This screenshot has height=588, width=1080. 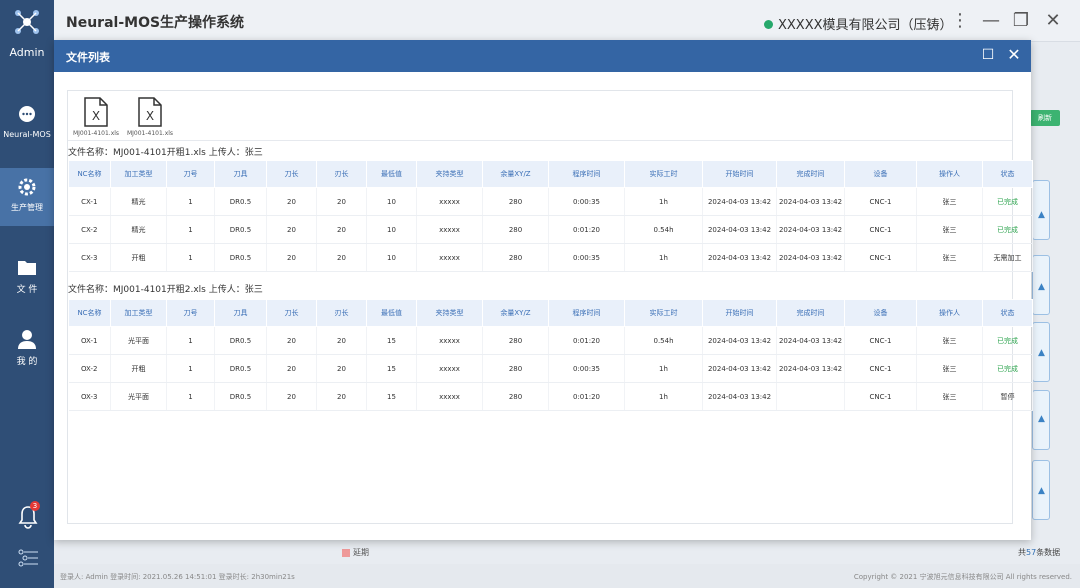 What do you see at coordinates (1007, 257) in the screenshot?
I see `table-cell: 无需加工` at bounding box center [1007, 257].